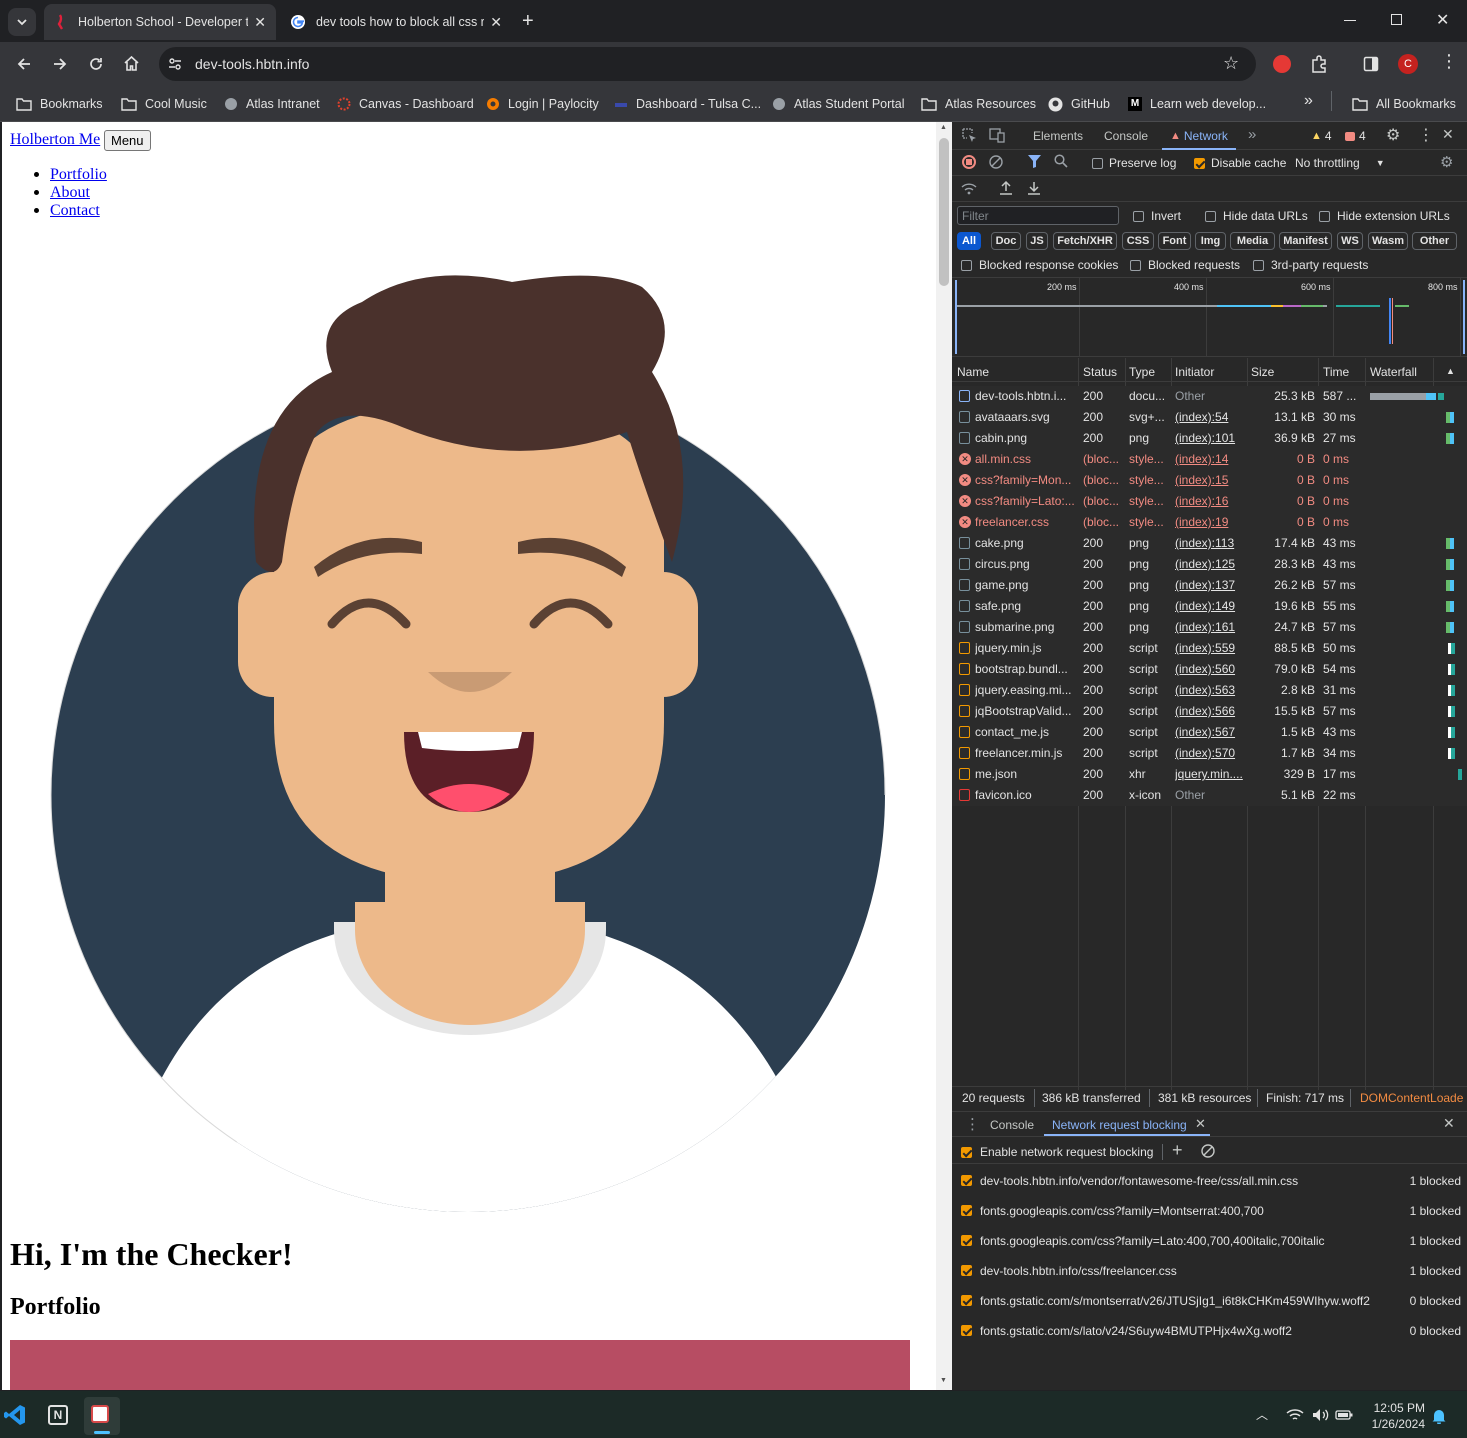 Image resolution: width=1467 pixels, height=1438 pixels. Describe the element at coordinates (1262, 1414) in the screenshot. I see `show-hidden-icons: ︿` at that location.